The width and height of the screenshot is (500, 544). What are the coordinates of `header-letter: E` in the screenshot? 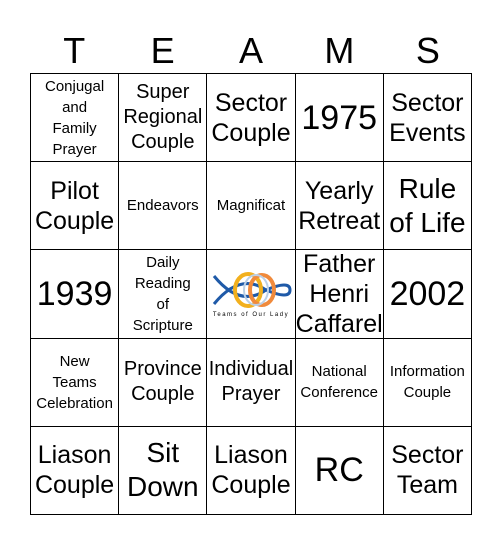 It's located at (162, 50).